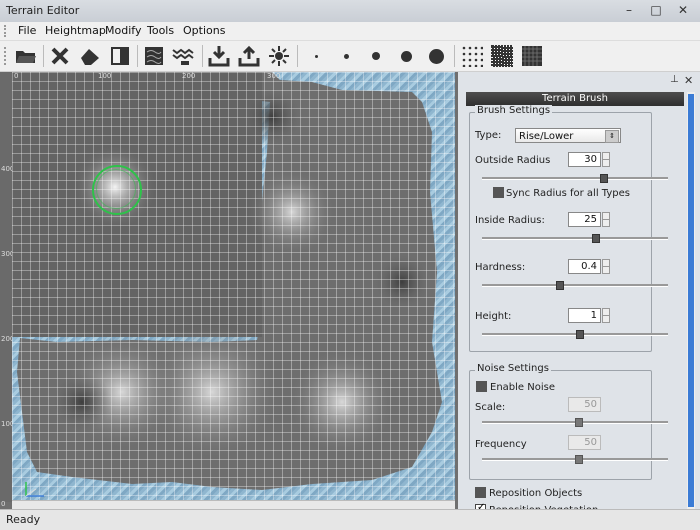 This screenshot has height=530, width=700. I want to click on delete-icon, so click(60, 56).